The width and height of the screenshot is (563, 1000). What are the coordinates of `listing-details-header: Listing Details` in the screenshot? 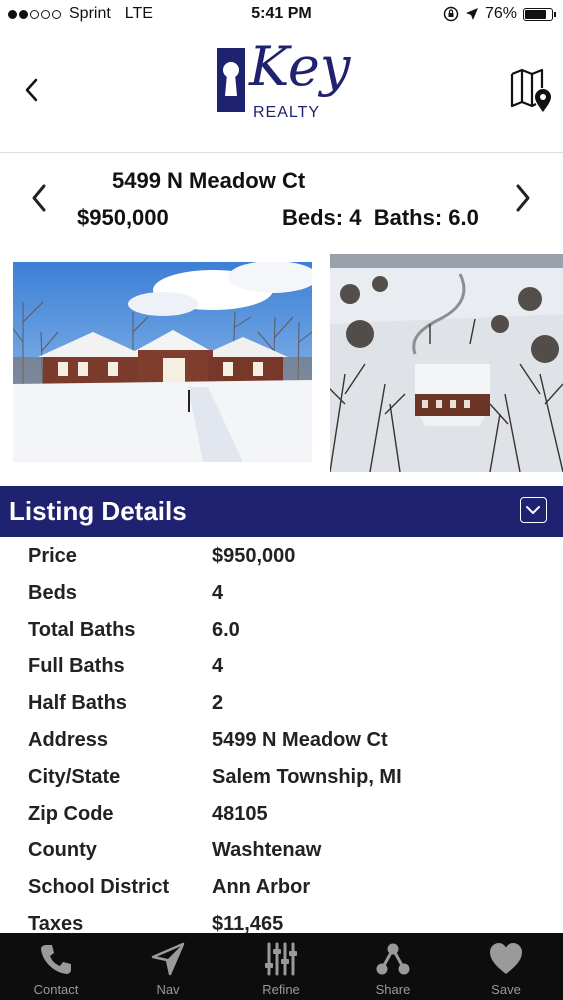 It's located at (281, 511).